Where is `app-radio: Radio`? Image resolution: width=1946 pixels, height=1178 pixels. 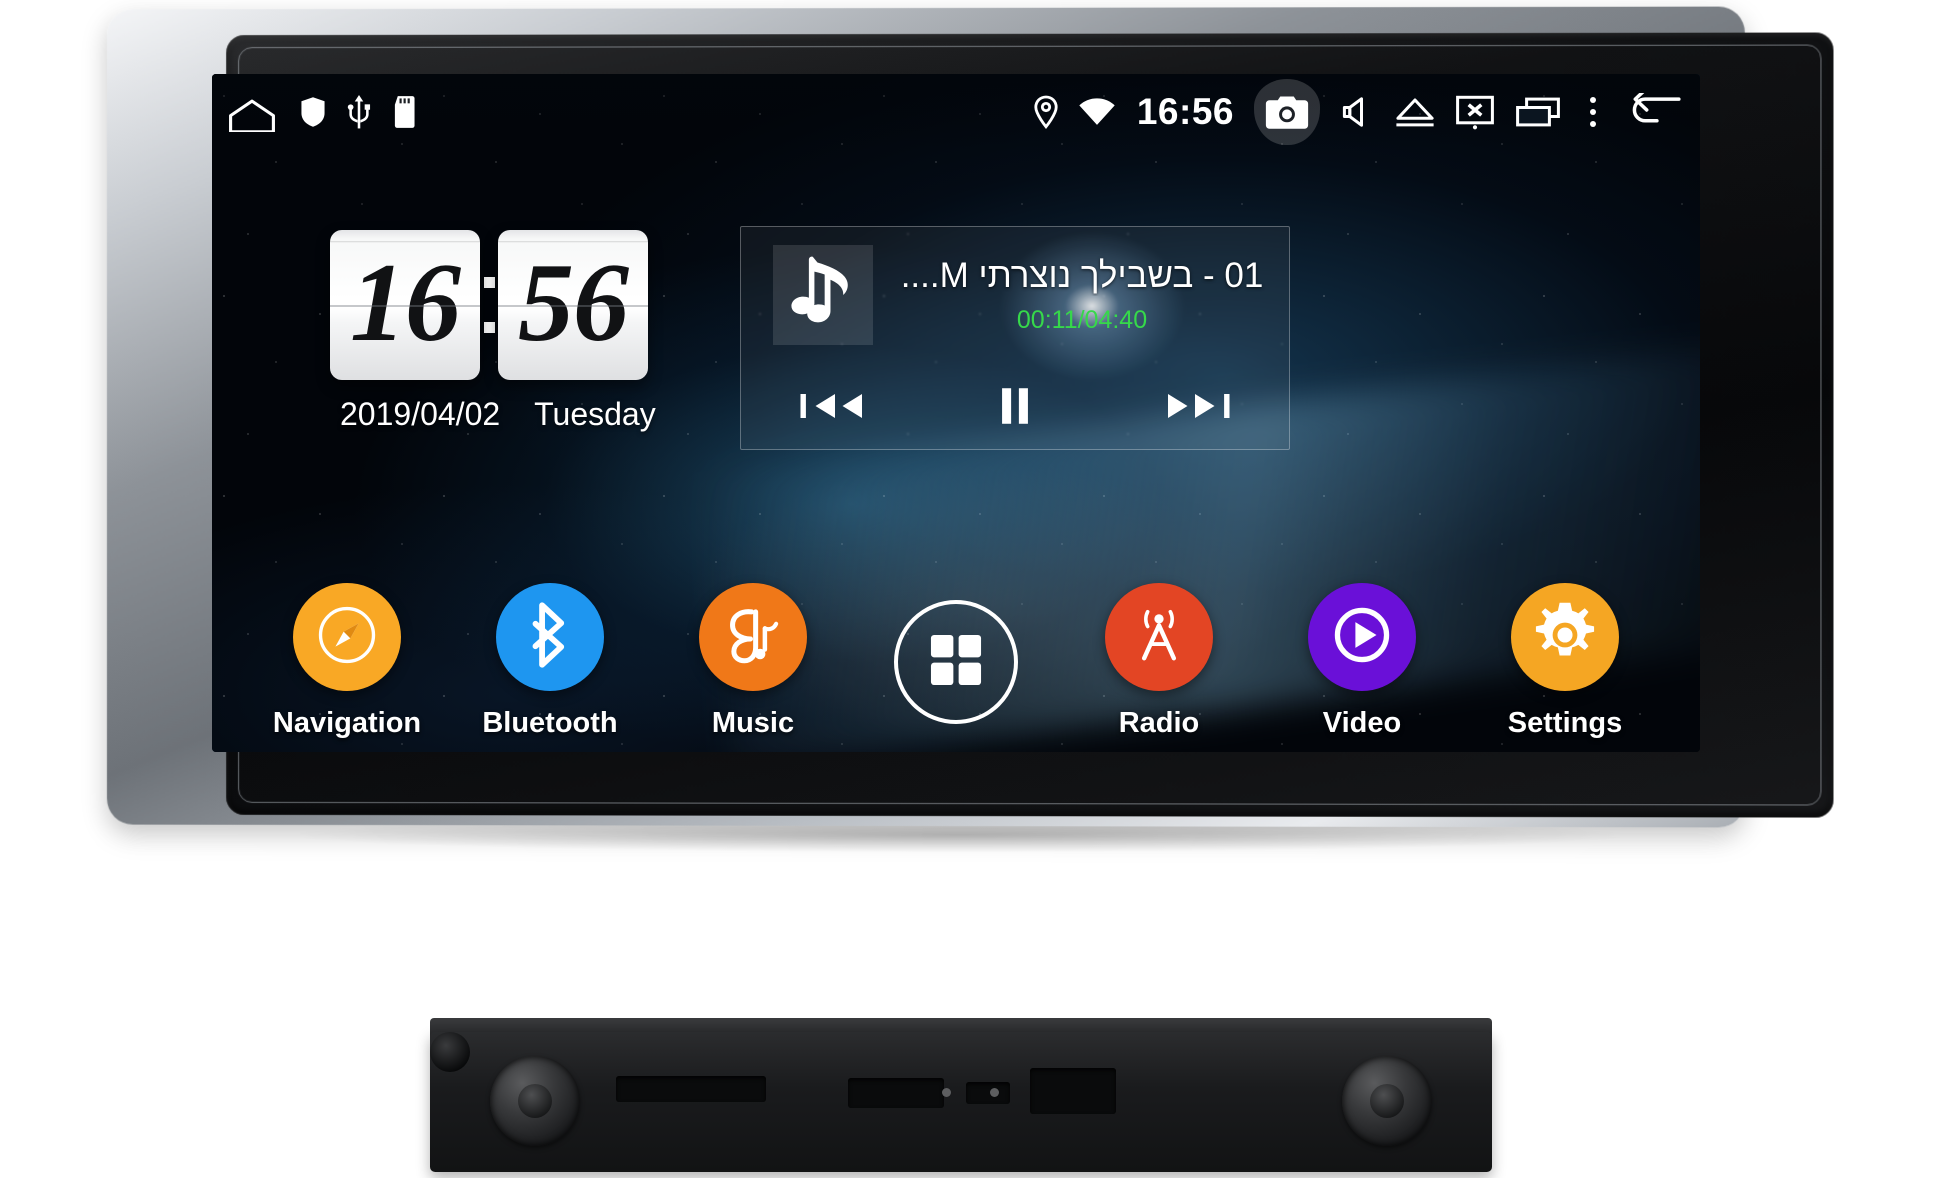
app-radio: Radio is located at coordinates (1159, 661).